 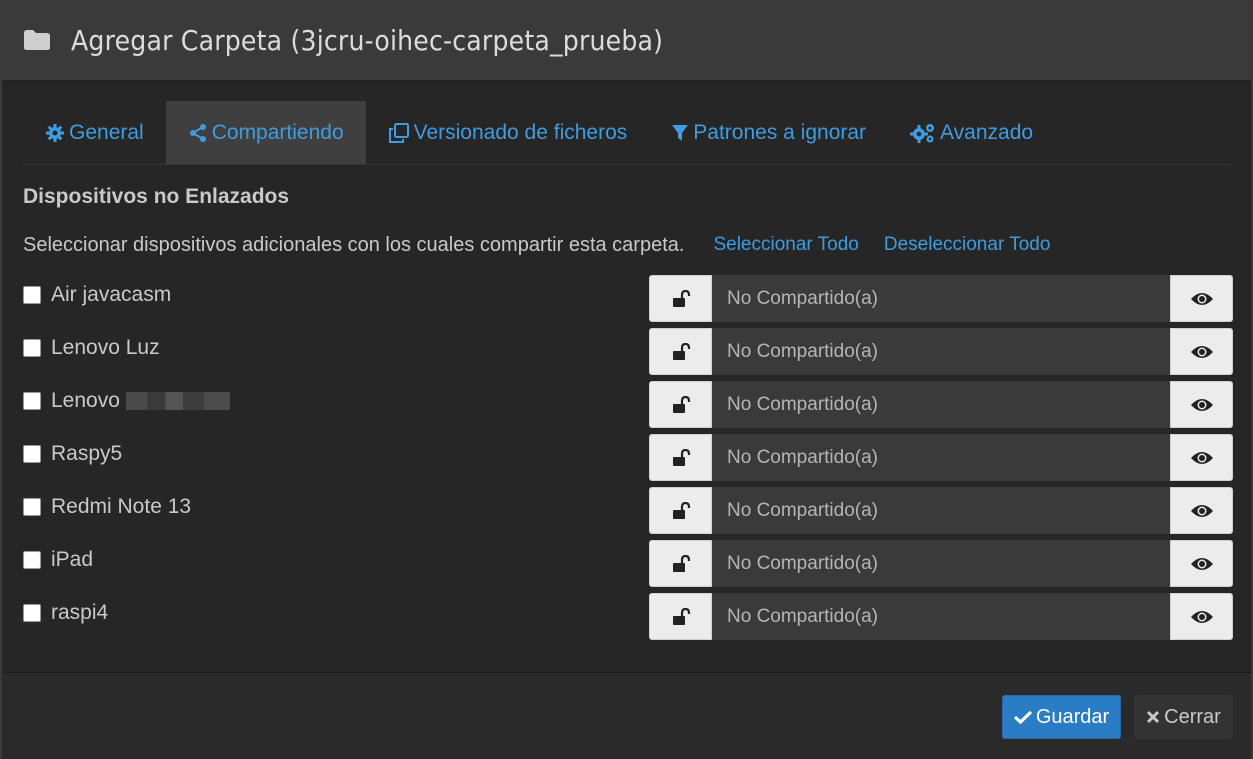 What do you see at coordinates (85, 400) in the screenshot?
I see `device-name: Lenovo` at bounding box center [85, 400].